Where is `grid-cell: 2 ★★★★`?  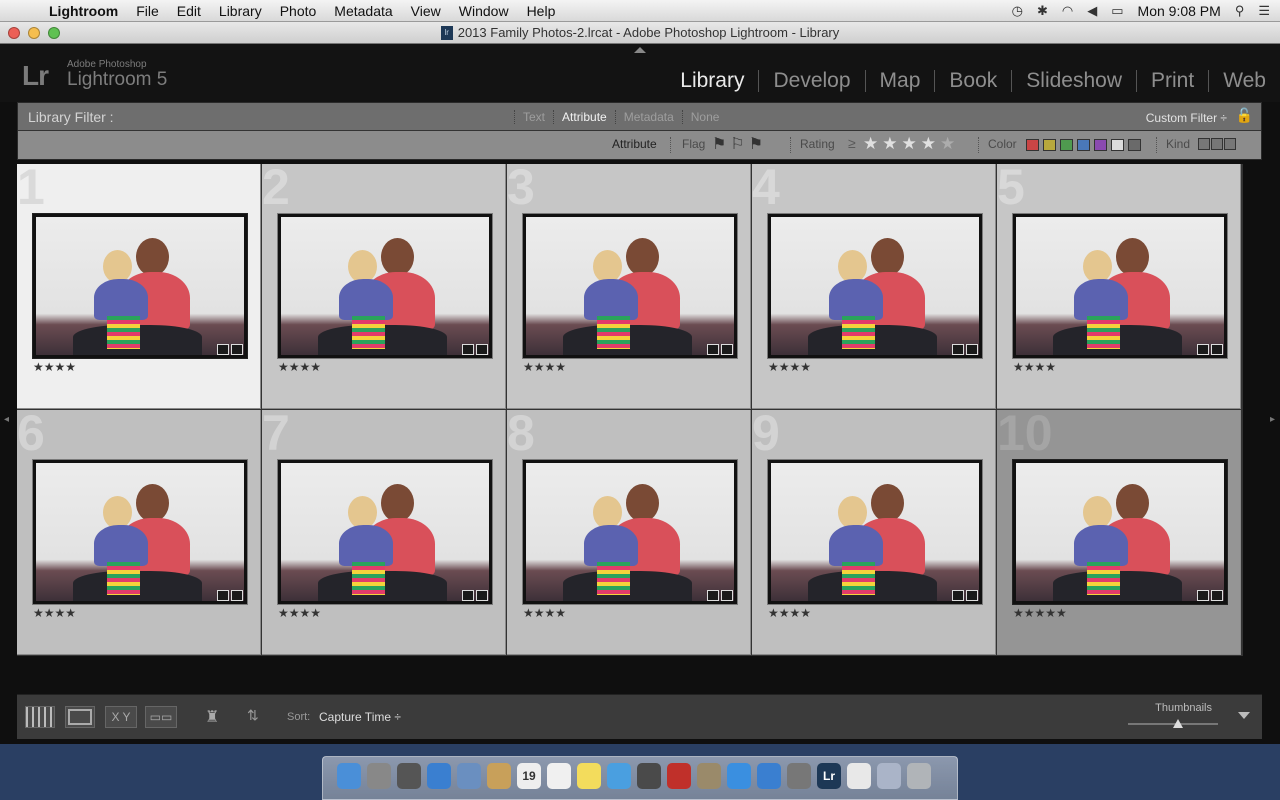
grid-cell: 2 ★★★★ is located at coordinates (384, 286).